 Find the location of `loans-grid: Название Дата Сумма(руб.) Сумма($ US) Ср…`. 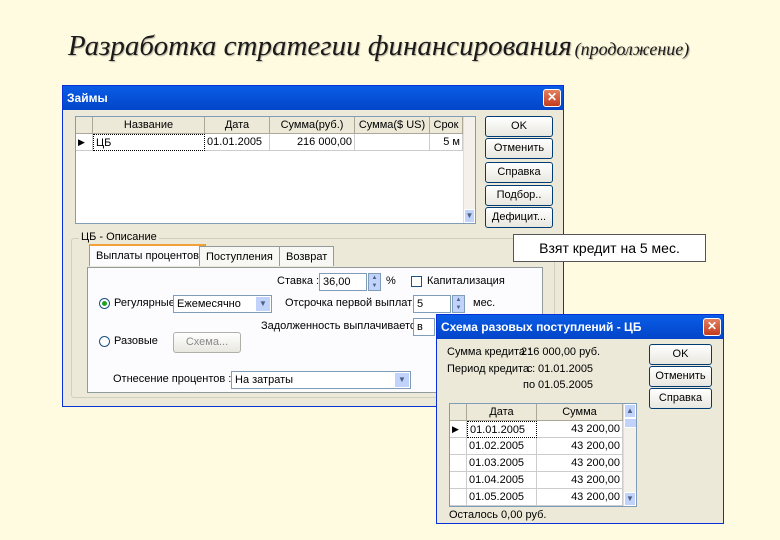

loans-grid: Название Дата Сумма(руб.) Сумма($ US) Ср… is located at coordinates (275, 170).